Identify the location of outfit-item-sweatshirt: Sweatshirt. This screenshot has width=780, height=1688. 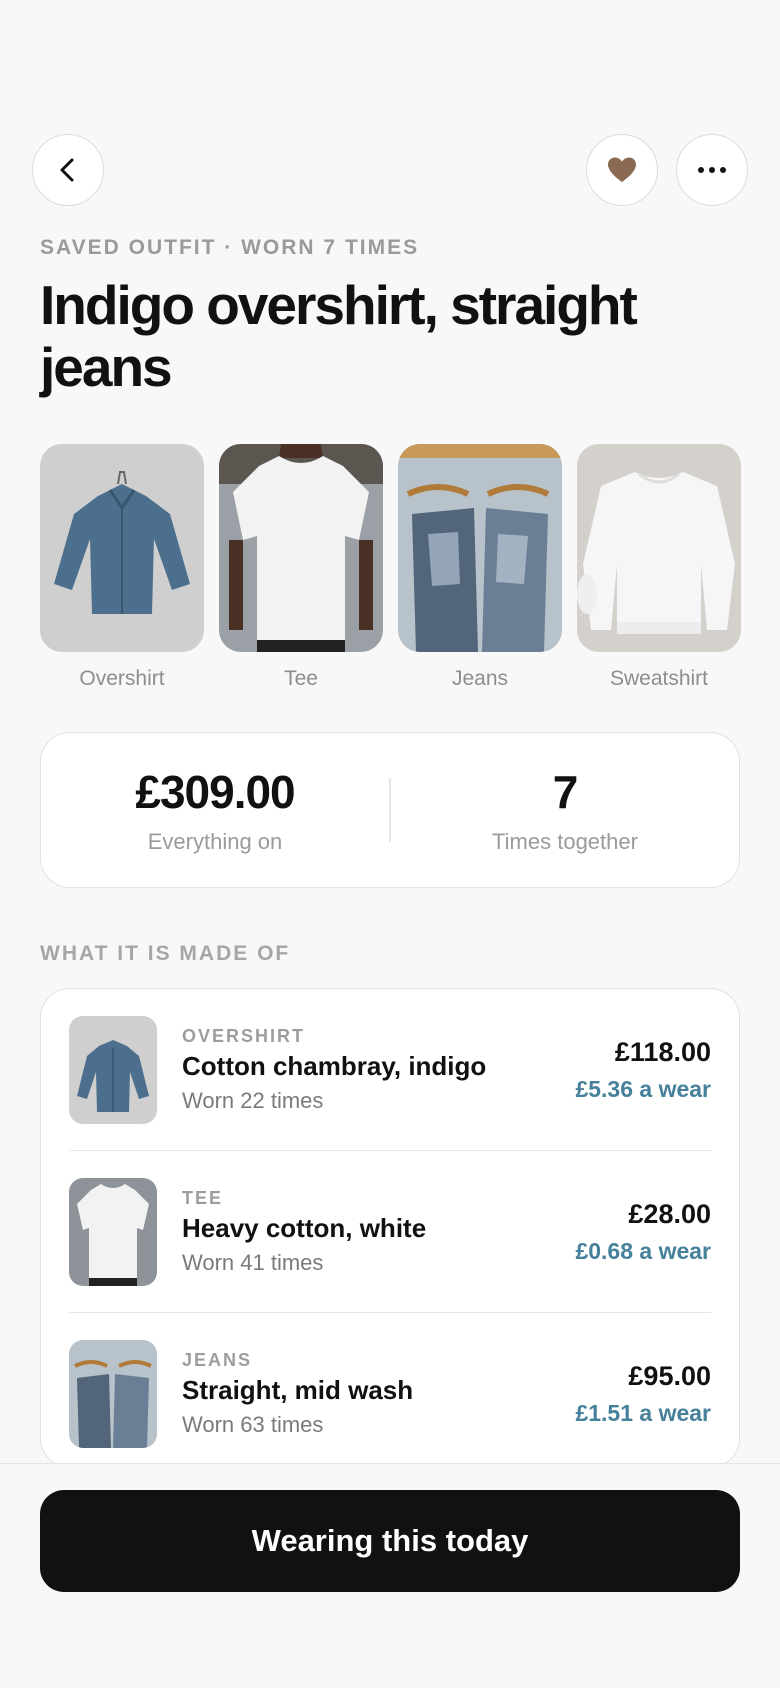
(659, 567).